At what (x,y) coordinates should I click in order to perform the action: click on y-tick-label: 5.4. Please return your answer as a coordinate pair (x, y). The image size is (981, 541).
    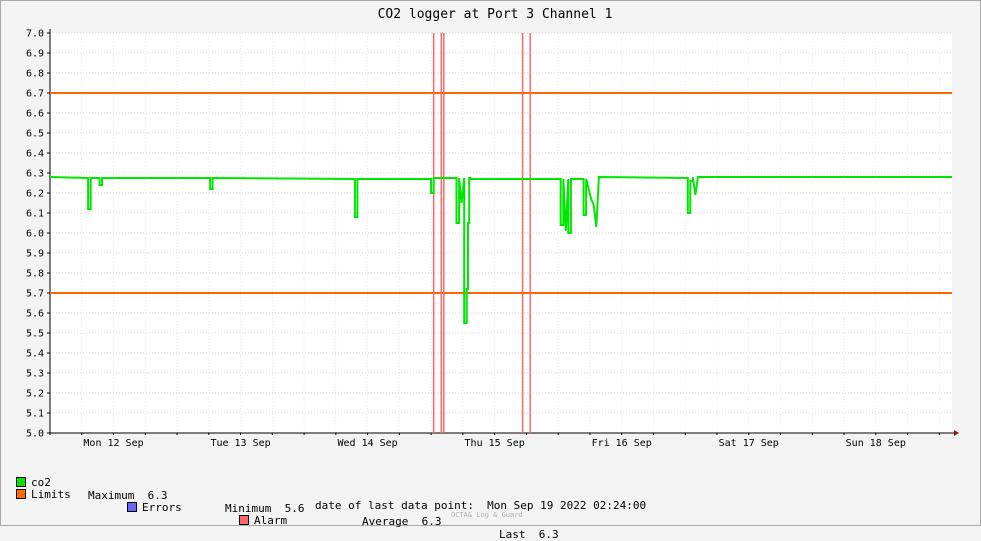
    Looking at the image, I should click on (35, 354).